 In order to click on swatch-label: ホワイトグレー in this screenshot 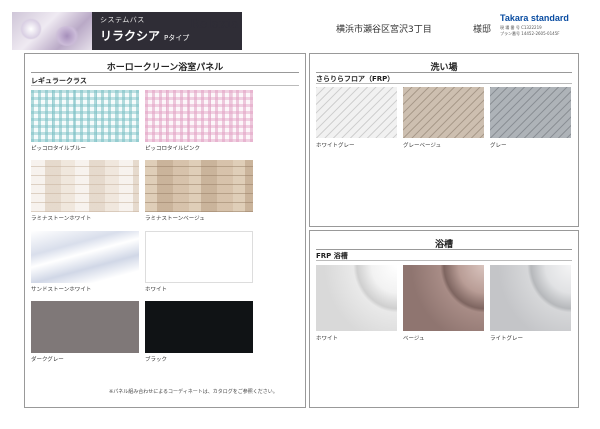, I will do `click(335, 146)`.